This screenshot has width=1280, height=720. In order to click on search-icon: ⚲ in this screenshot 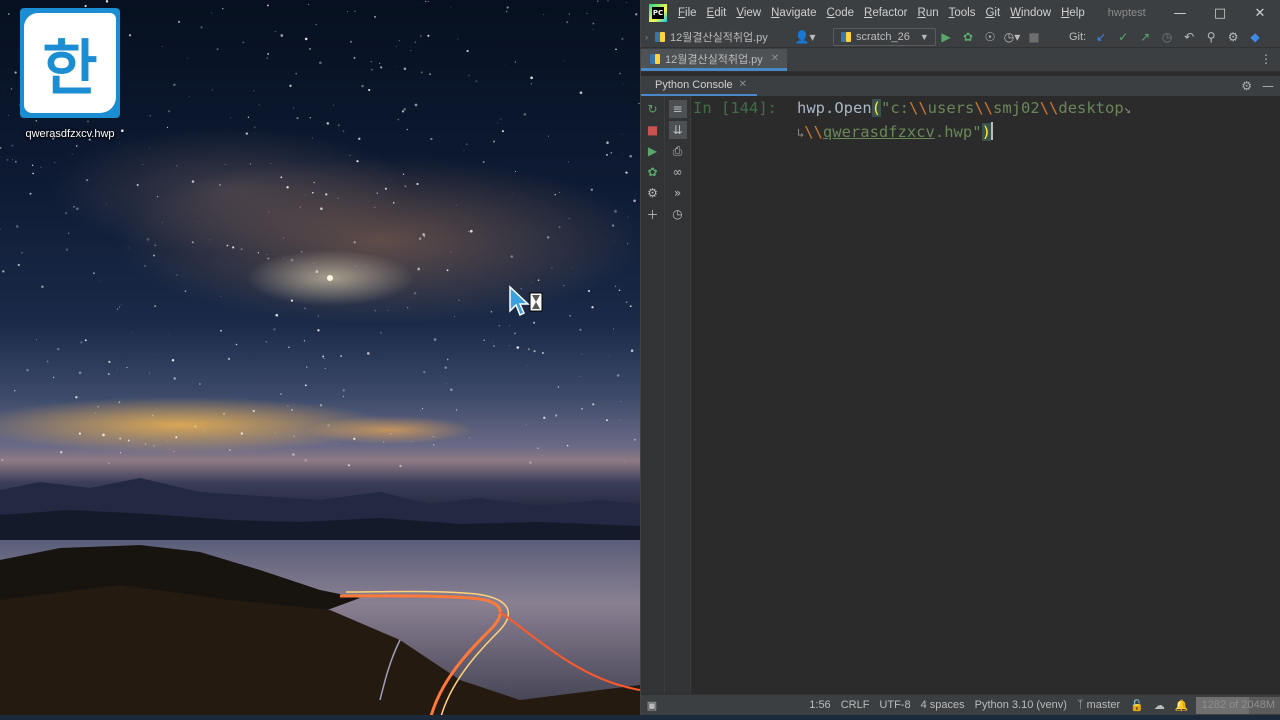, I will do `click(1211, 37)`.